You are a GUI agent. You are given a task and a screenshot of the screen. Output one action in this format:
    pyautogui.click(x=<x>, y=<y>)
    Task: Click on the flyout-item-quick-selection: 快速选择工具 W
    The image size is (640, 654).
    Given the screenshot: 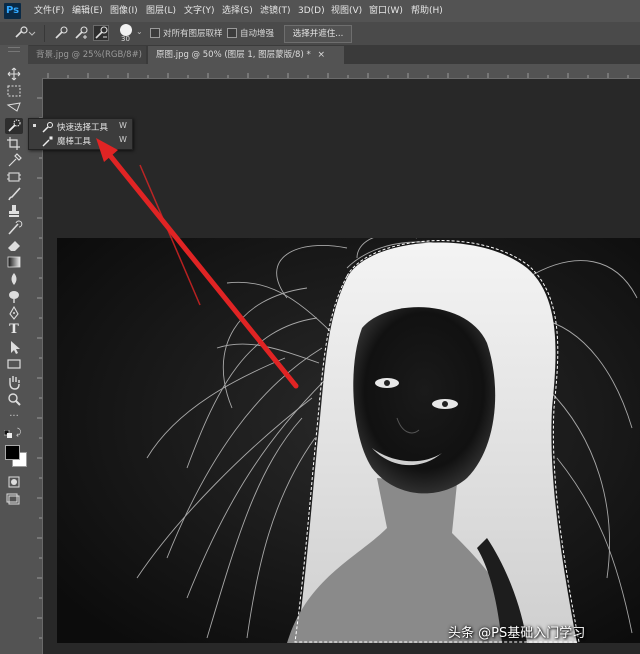 What is the action you would take?
    pyautogui.click(x=80, y=127)
    